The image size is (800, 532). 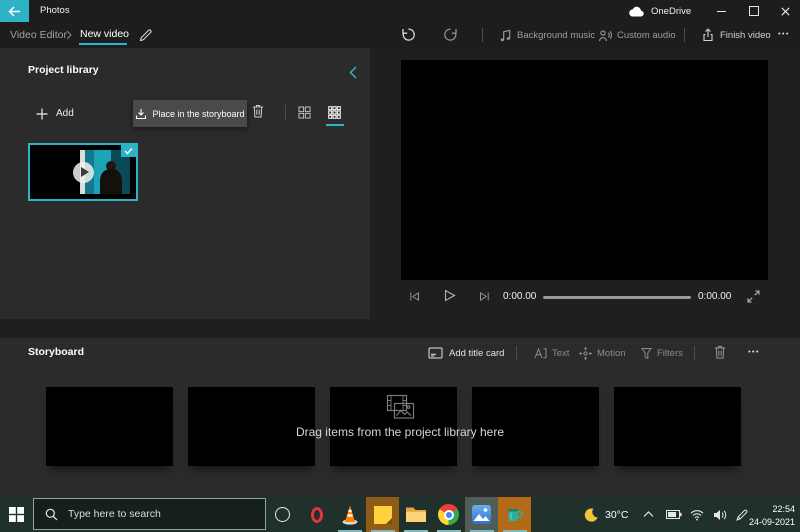 I want to click on taskbar-icon-chrome, so click(x=448, y=514).